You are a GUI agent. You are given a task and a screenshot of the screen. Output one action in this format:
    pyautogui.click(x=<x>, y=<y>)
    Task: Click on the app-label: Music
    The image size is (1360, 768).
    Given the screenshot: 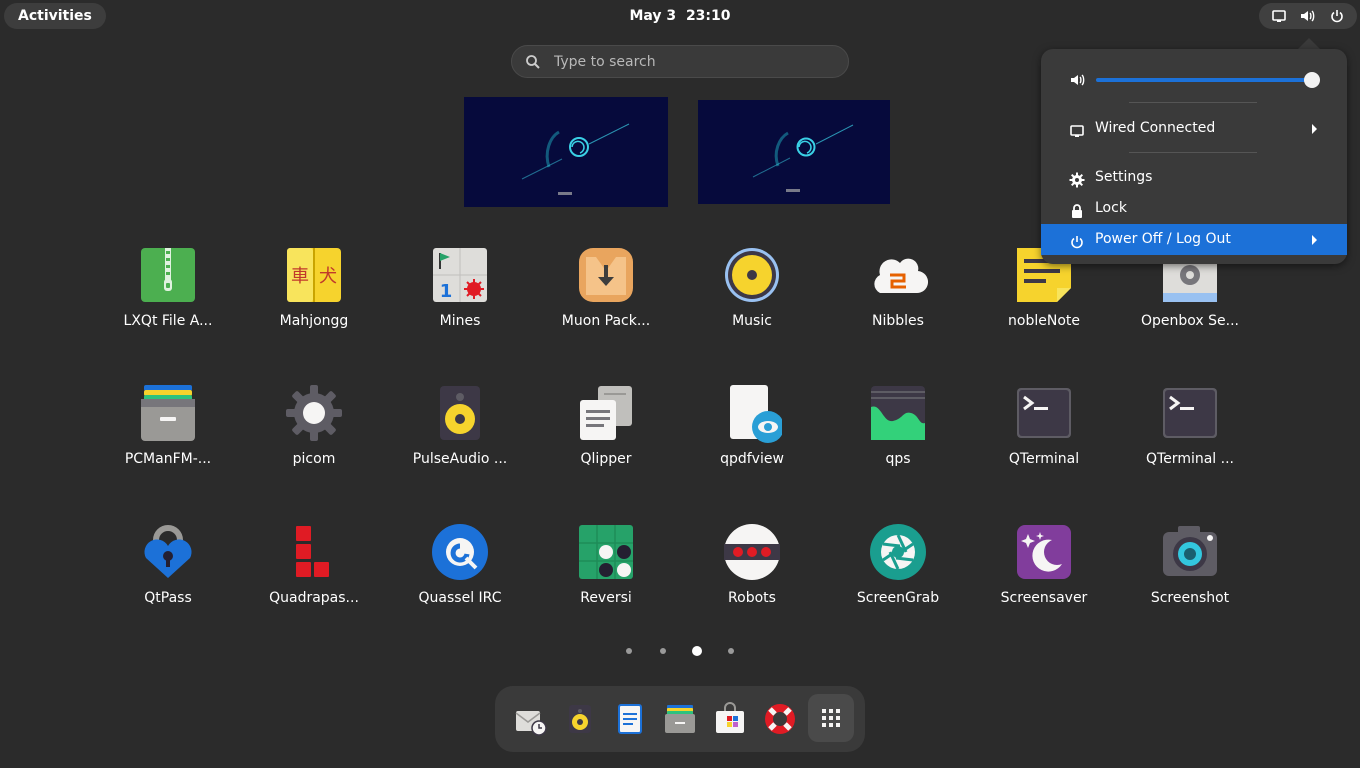 What is the action you would take?
    pyautogui.click(x=752, y=321)
    